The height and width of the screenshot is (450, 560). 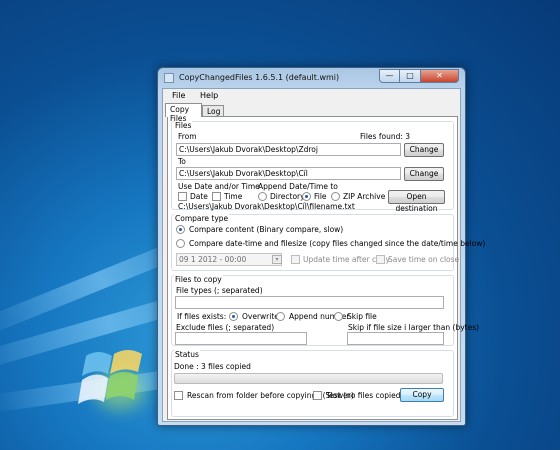 What do you see at coordinates (209, 95) in the screenshot?
I see `menu-help: Help` at bounding box center [209, 95].